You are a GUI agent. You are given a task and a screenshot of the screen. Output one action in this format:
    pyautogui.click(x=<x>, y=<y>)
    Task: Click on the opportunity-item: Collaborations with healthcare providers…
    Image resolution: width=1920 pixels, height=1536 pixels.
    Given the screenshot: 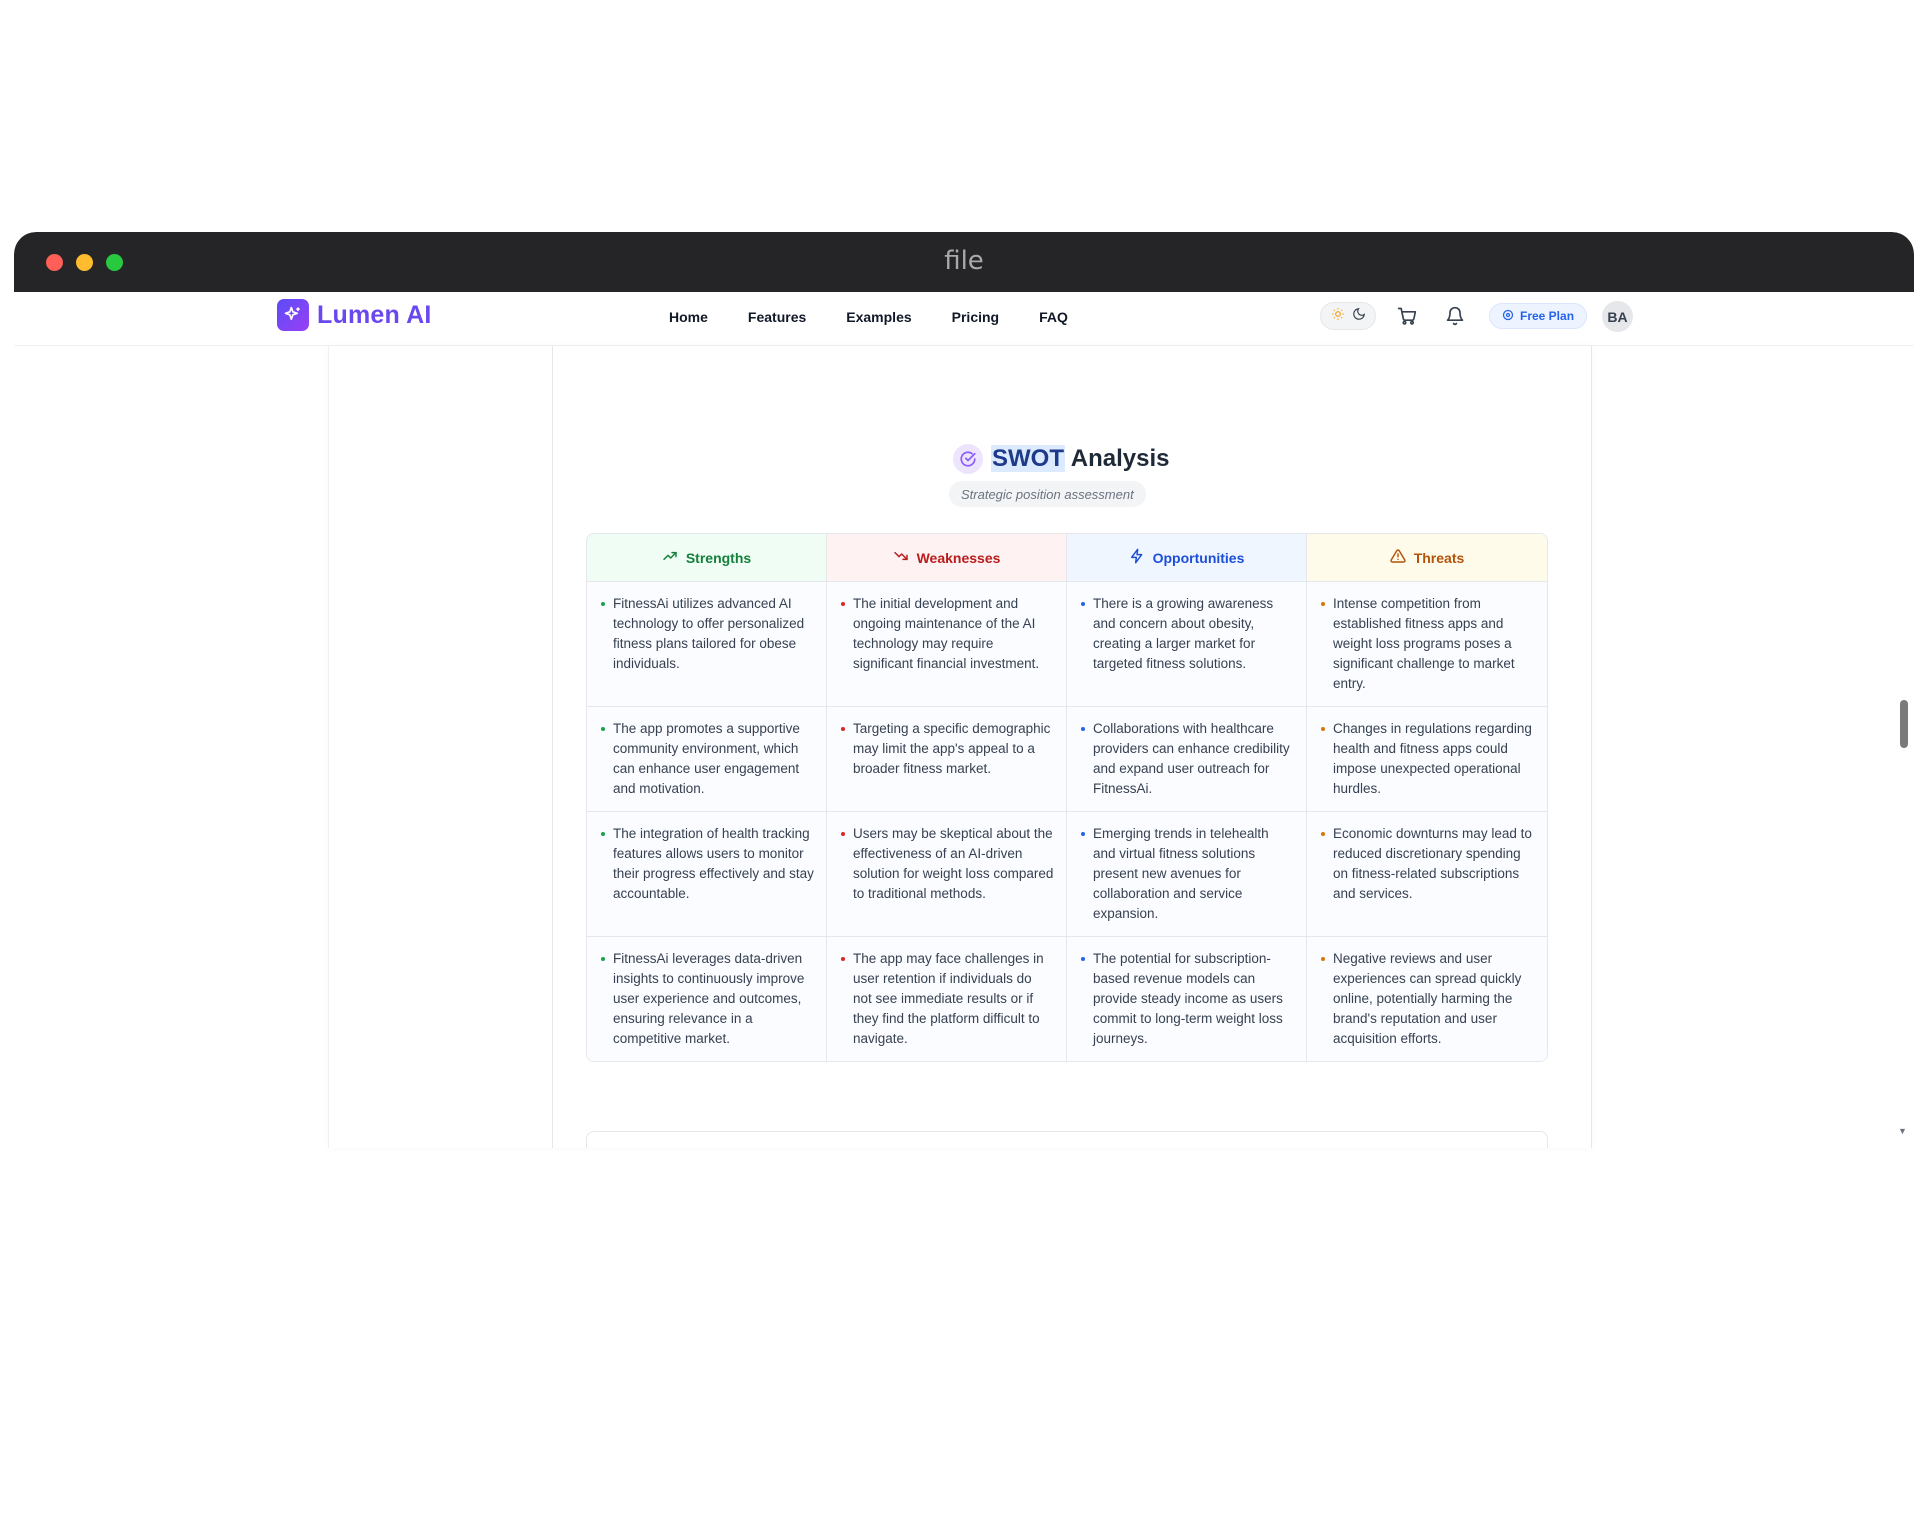 What is the action you would take?
    pyautogui.click(x=1187, y=759)
    